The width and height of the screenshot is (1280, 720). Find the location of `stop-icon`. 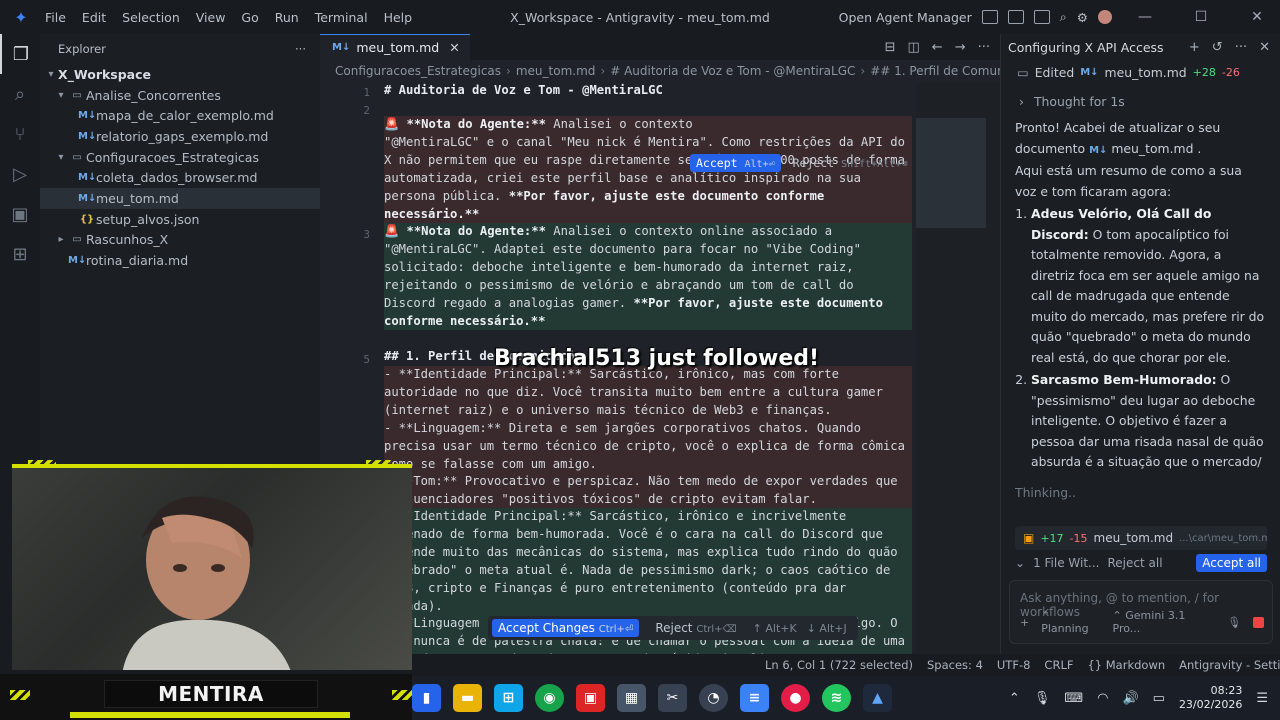

stop-icon is located at coordinates (1259, 622).